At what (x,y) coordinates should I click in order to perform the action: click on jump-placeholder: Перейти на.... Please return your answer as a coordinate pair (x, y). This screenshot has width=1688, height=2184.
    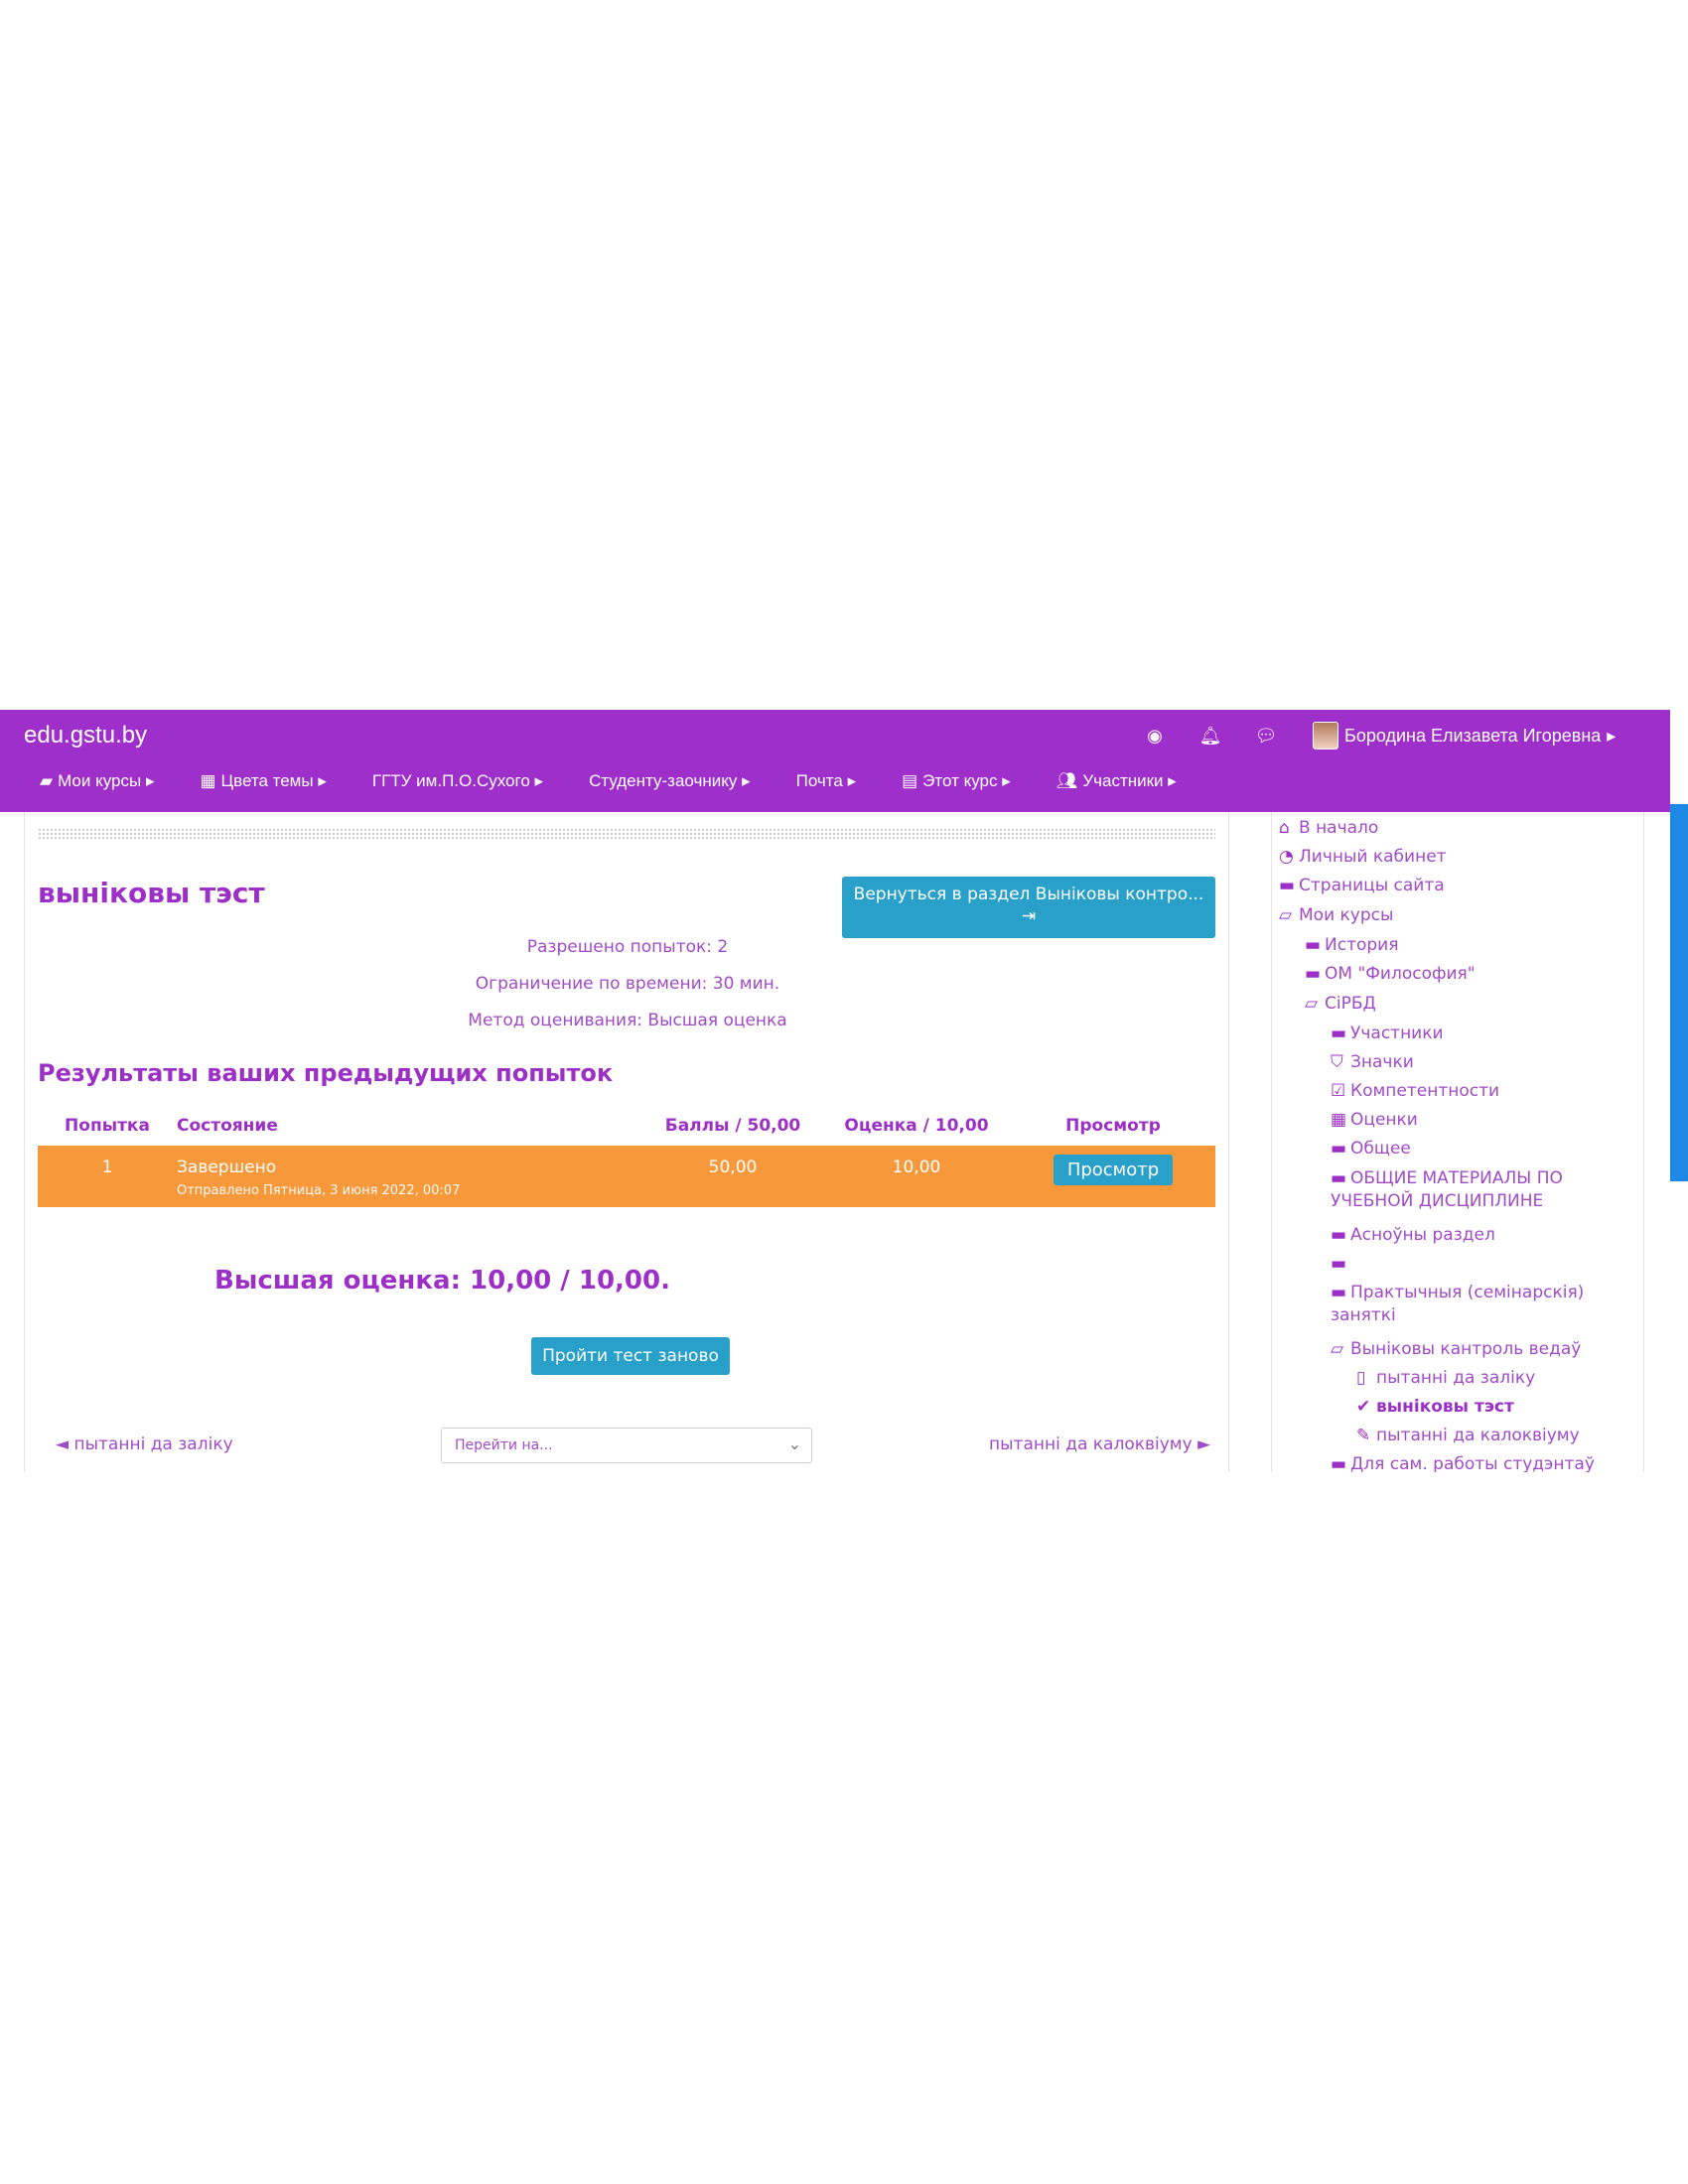
    Looking at the image, I should click on (504, 1445).